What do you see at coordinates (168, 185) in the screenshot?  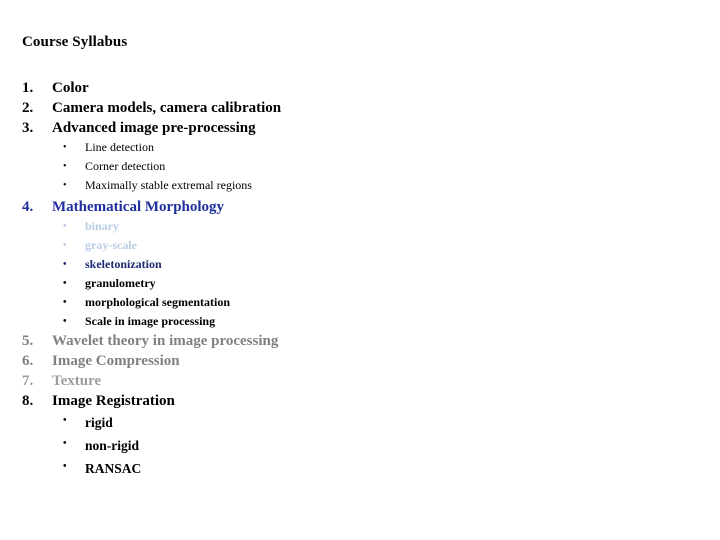 I see `outline-item-3-sub-3-label: Maximally stable extremal regions` at bounding box center [168, 185].